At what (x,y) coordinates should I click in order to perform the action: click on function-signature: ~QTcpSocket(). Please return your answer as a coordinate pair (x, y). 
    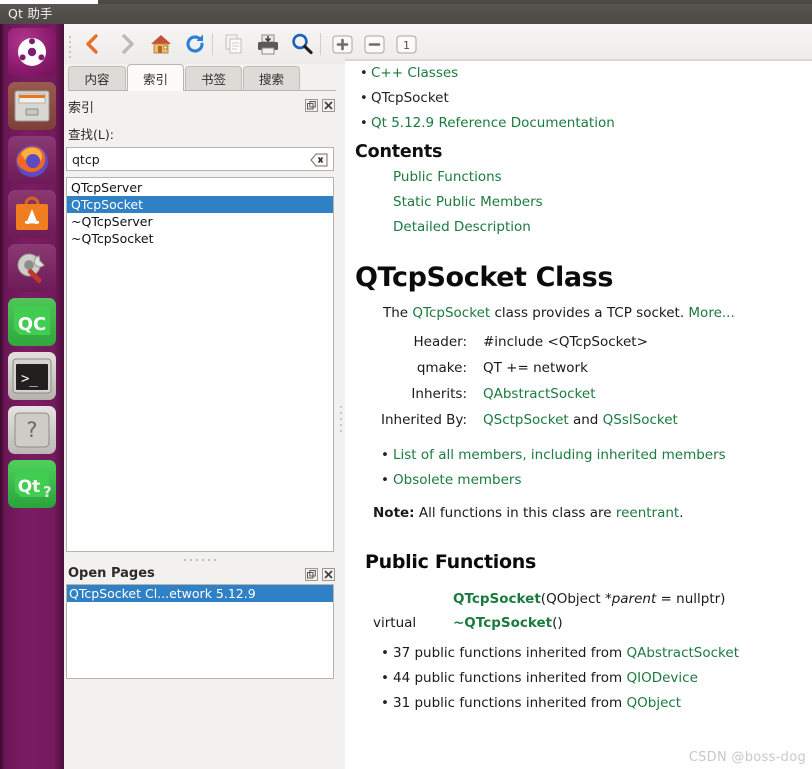
    Looking at the image, I should click on (585, 623).